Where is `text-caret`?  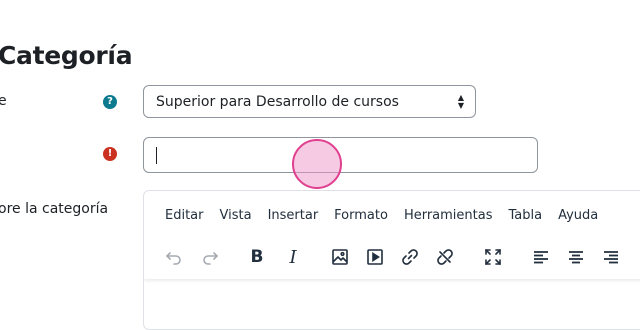 text-caret is located at coordinates (156, 155).